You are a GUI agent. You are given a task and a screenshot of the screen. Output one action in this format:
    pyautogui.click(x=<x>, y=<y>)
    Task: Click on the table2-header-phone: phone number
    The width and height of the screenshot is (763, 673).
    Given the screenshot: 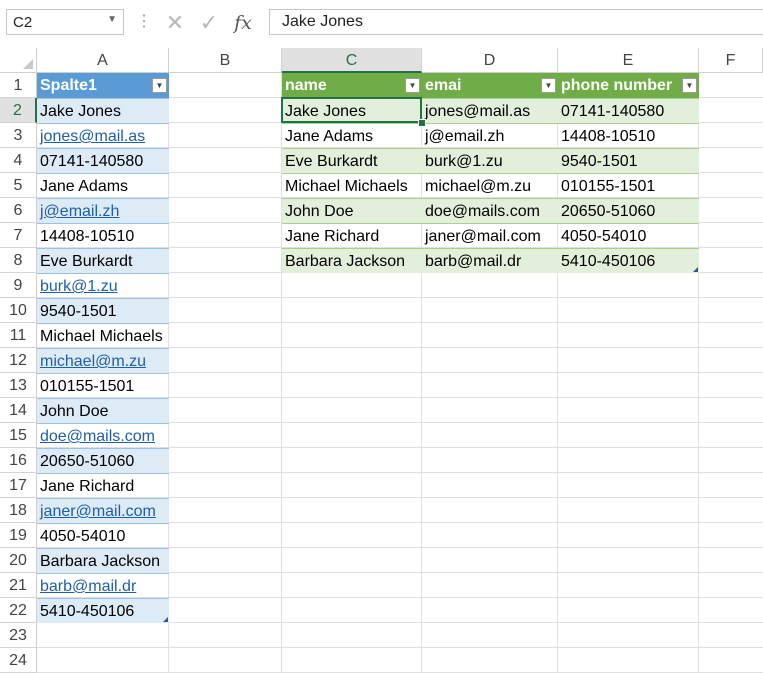 What is the action you would take?
    pyautogui.click(x=628, y=85)
    